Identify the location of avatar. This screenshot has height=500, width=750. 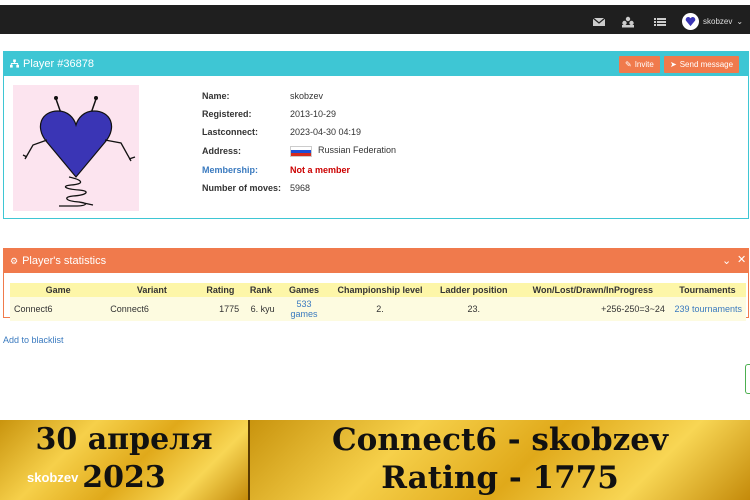
(690, 21).